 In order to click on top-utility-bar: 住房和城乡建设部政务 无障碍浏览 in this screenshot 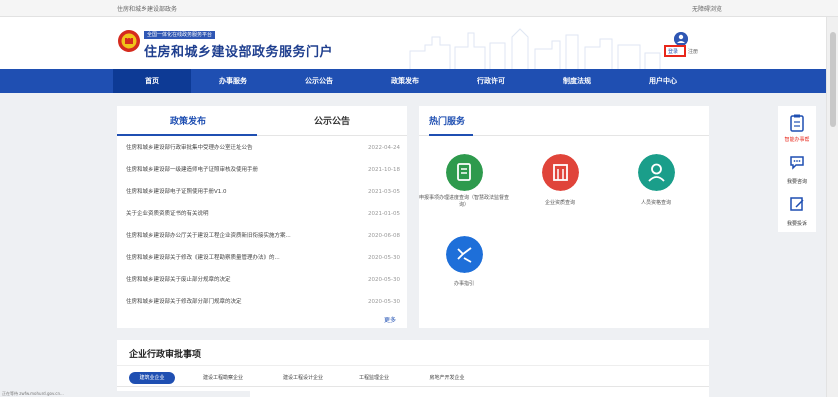, I will do `click(419, 8)`.